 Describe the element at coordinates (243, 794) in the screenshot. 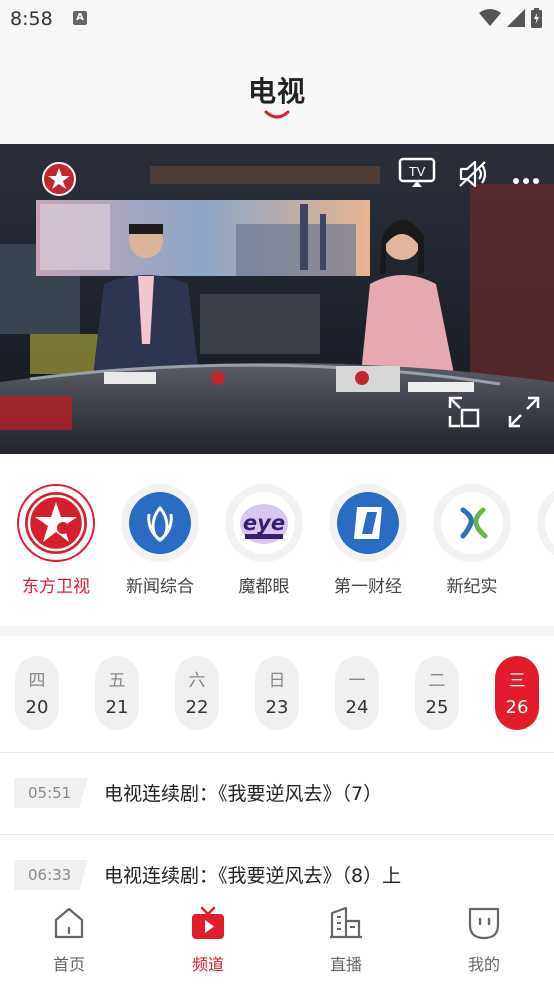

I see `program-title: 电视连续剧：《我要逆风去》（7）` at that location.